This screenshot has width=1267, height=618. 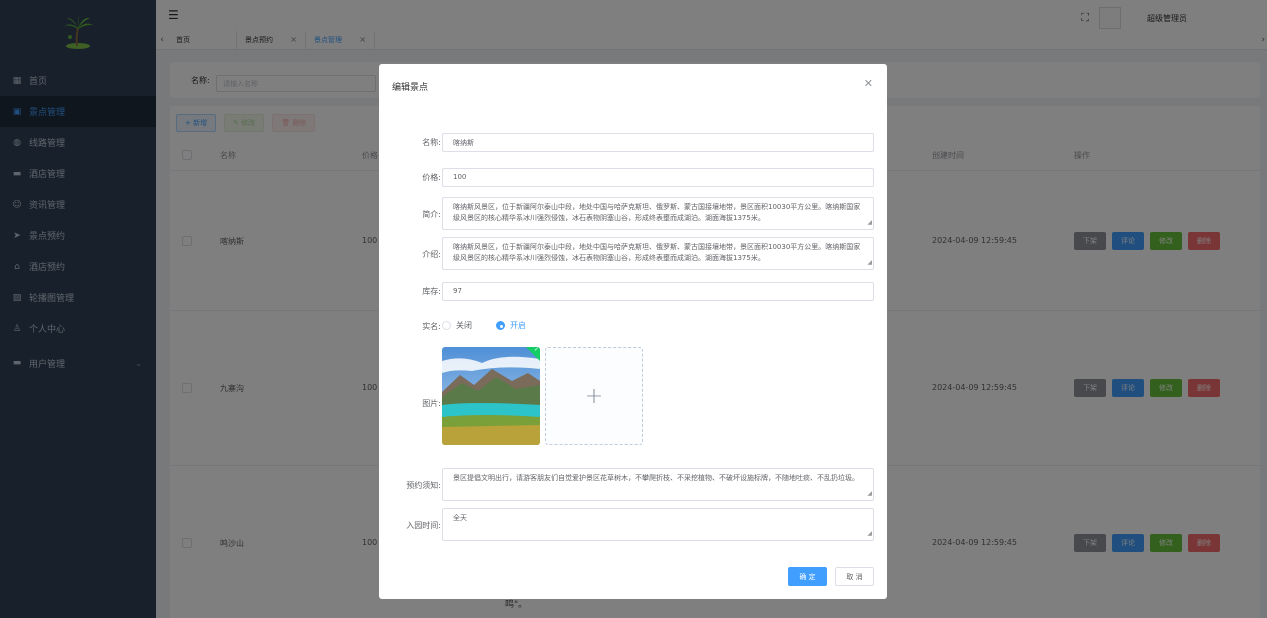 I want to click on confirm-button: 确 定, so click(x=807, y=576).